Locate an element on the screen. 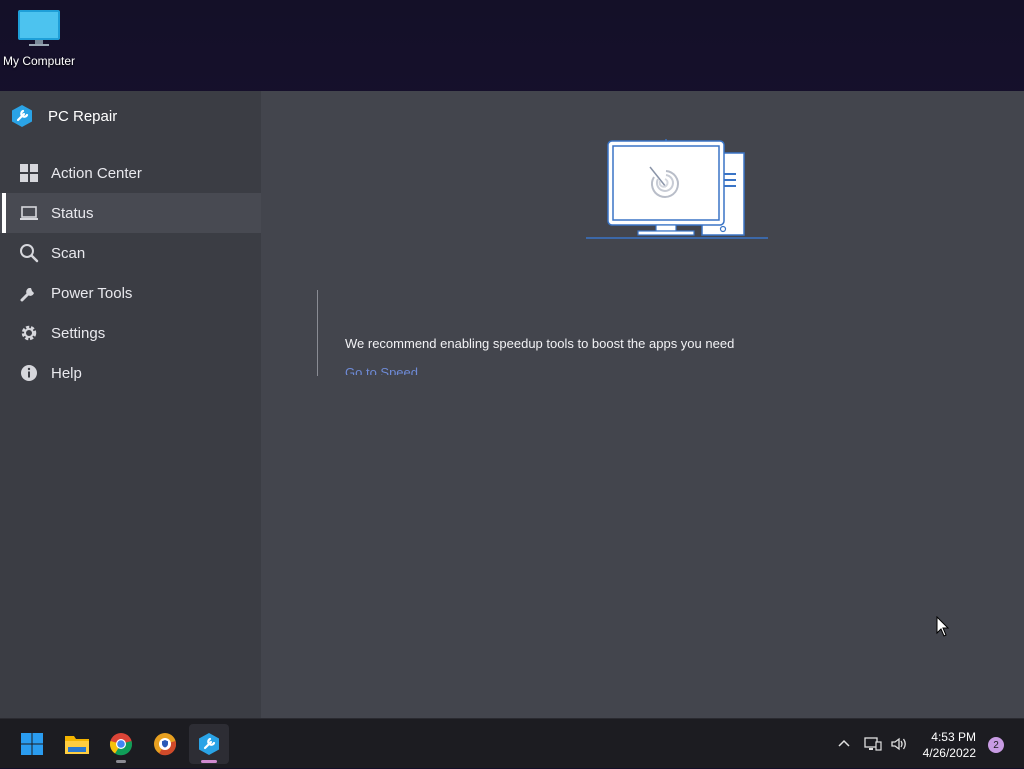  taskbar-chrome is located at coordinates (121, 744).